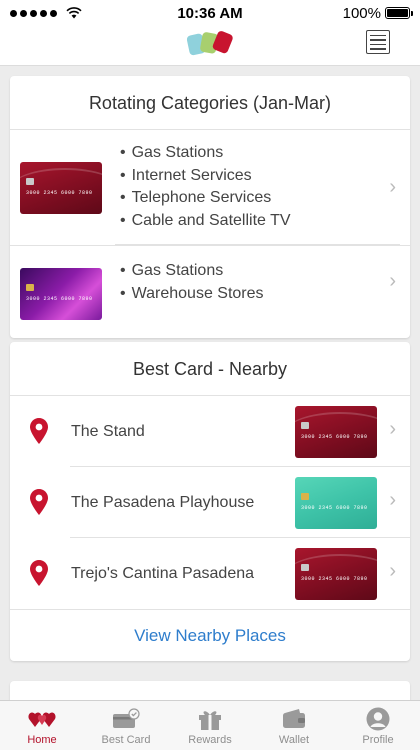 Image resolution: width=420 pixels, height=750 pixels. What do you see at coordinates (210, 740) in the screenshot?
I see `tab-label: Rewards` at bounding box center [210, 740].